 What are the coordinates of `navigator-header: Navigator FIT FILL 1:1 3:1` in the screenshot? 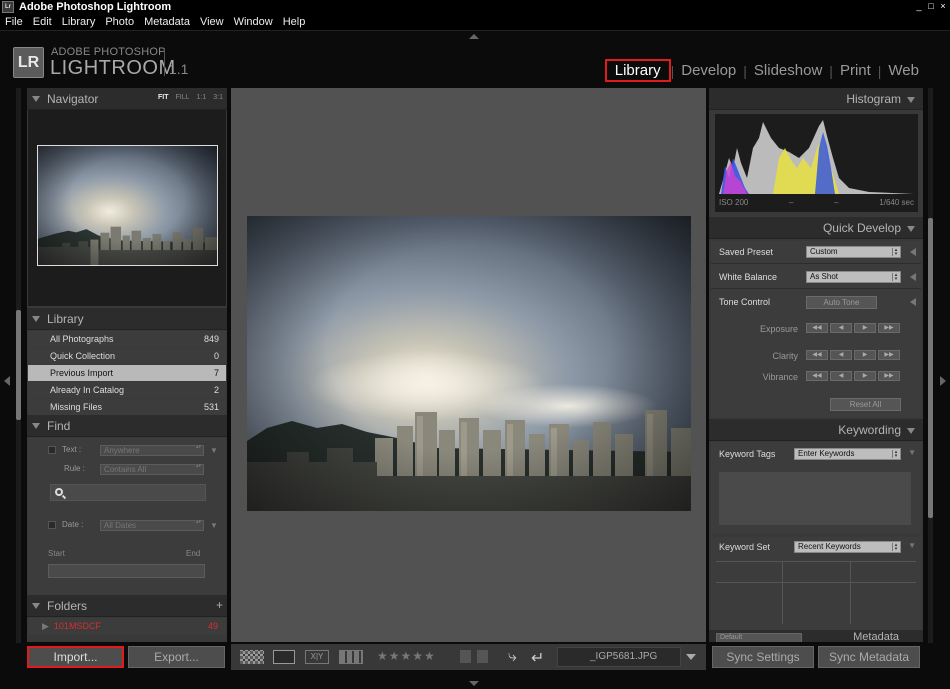 It's located at (127, 99).